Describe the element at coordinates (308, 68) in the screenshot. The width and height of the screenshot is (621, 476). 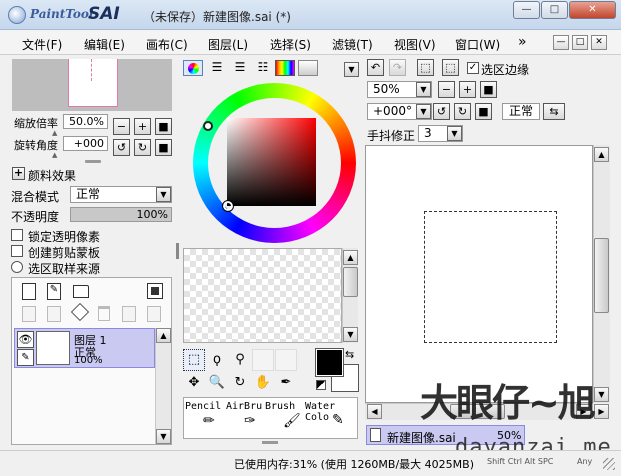
I see `scratchpad-tab-icon` at that location.